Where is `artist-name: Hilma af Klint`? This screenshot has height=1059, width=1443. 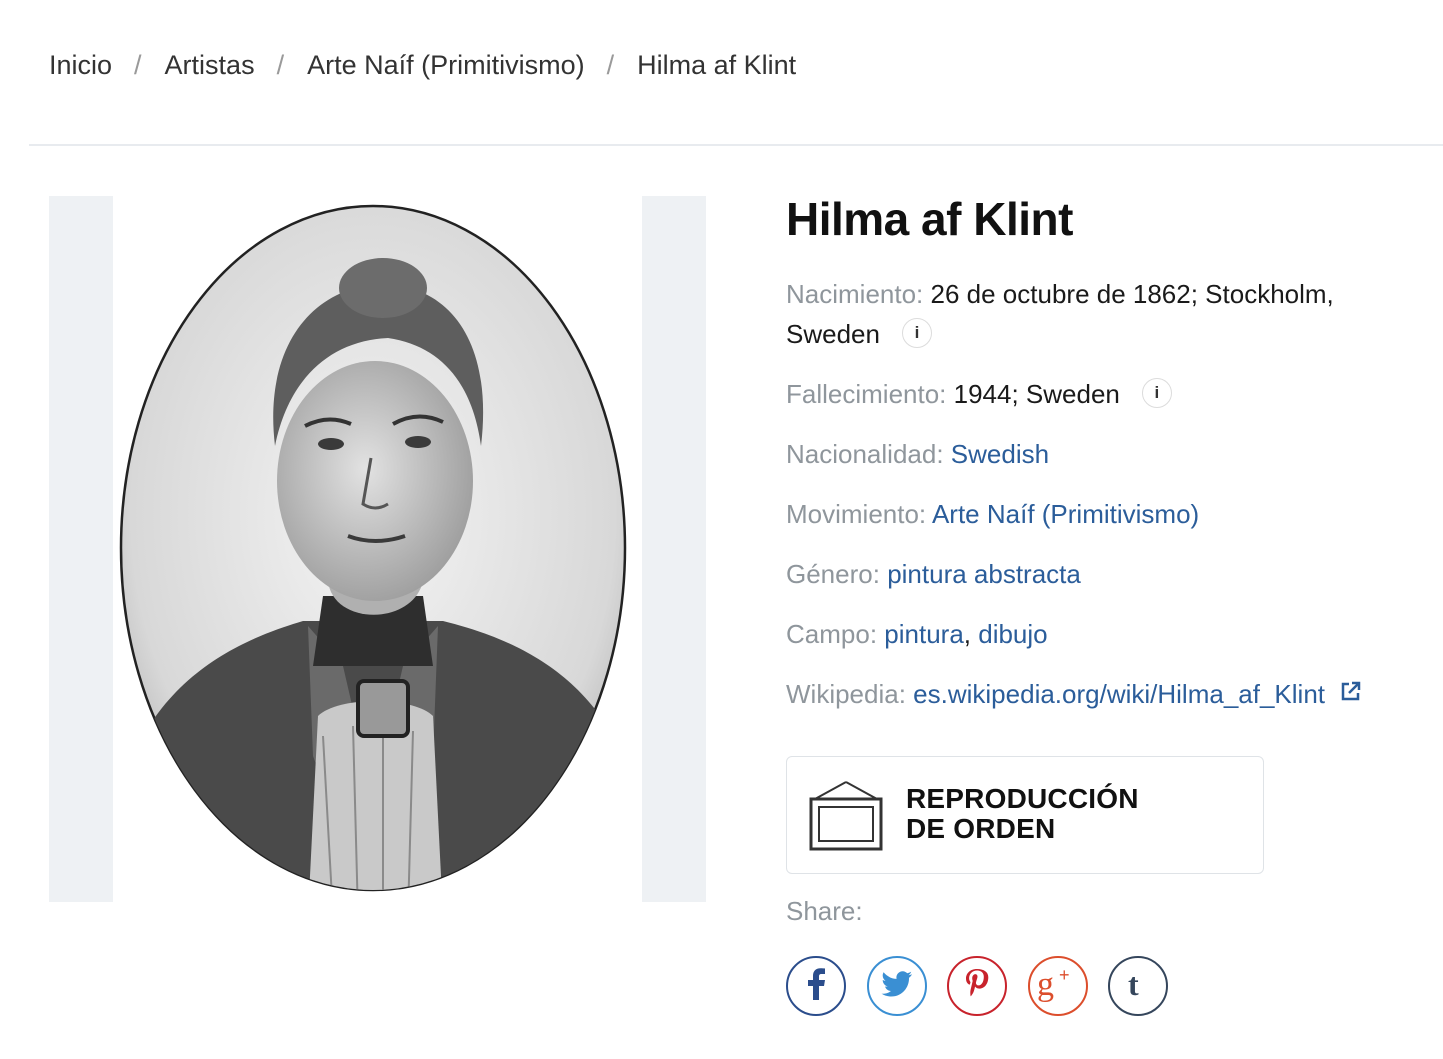 artist-name: Hilma af Klint is located at coordinates (929, 219).